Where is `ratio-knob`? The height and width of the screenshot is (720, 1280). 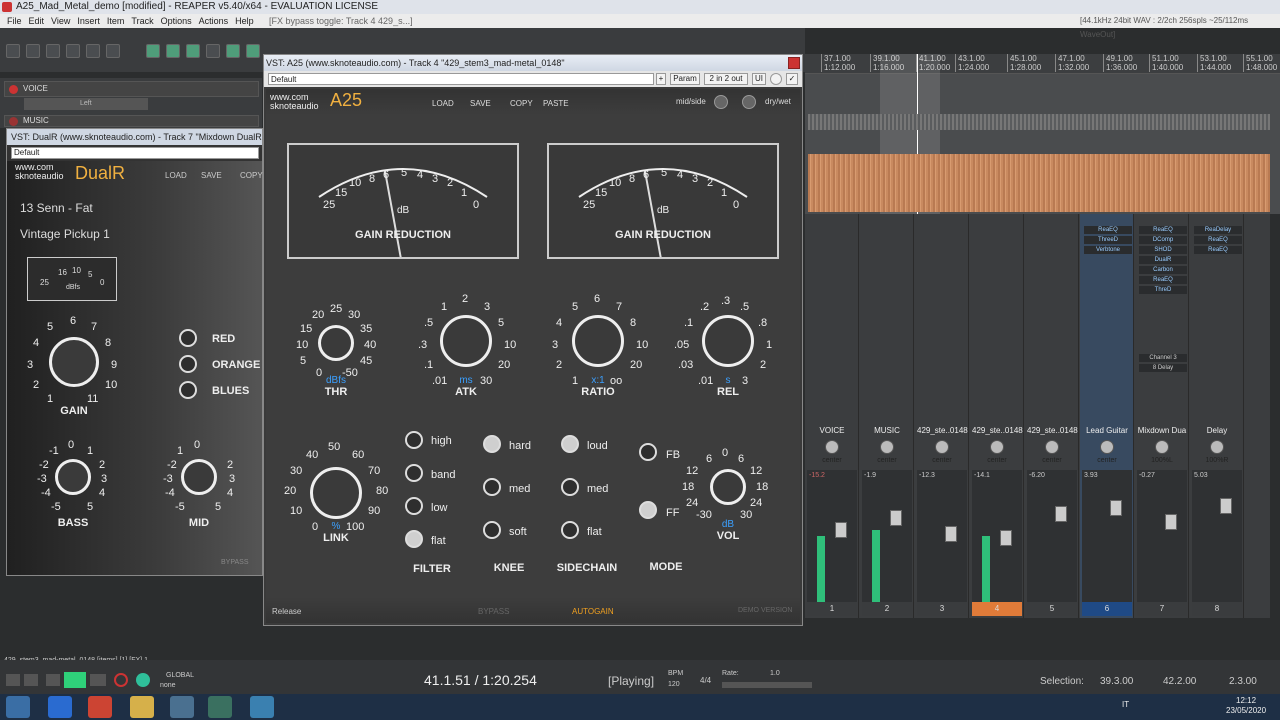 ratio-knob is located at coordinates (598, 341).